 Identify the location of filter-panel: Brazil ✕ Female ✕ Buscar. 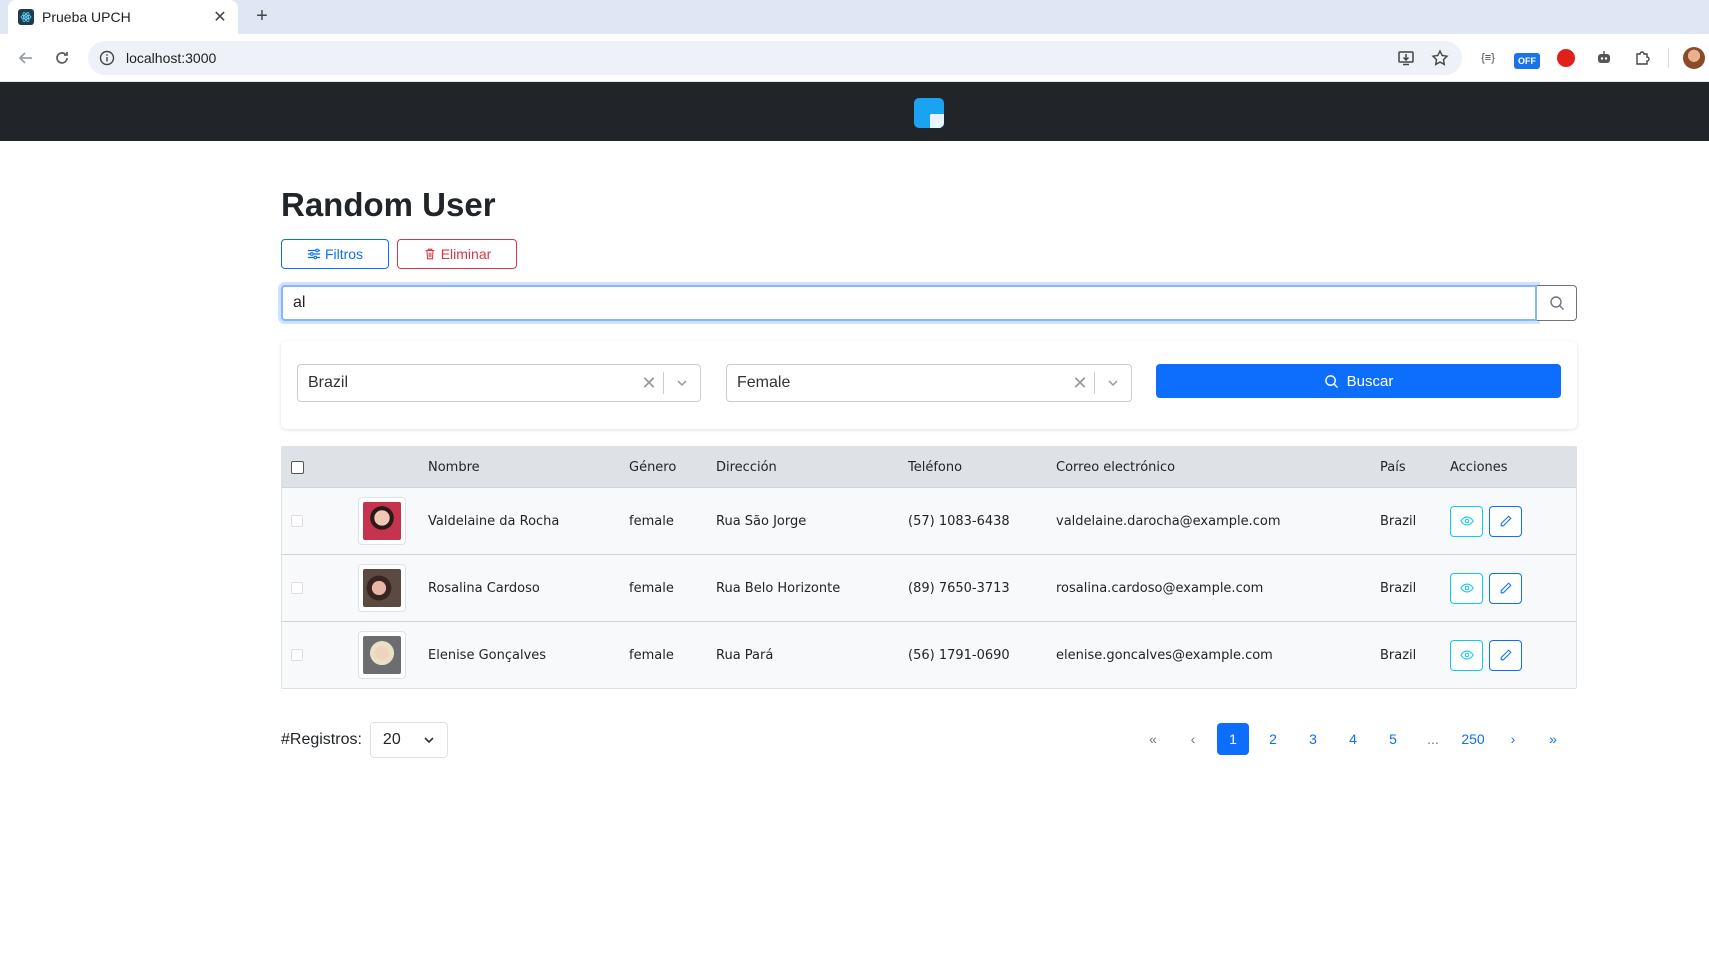
(929, 385).